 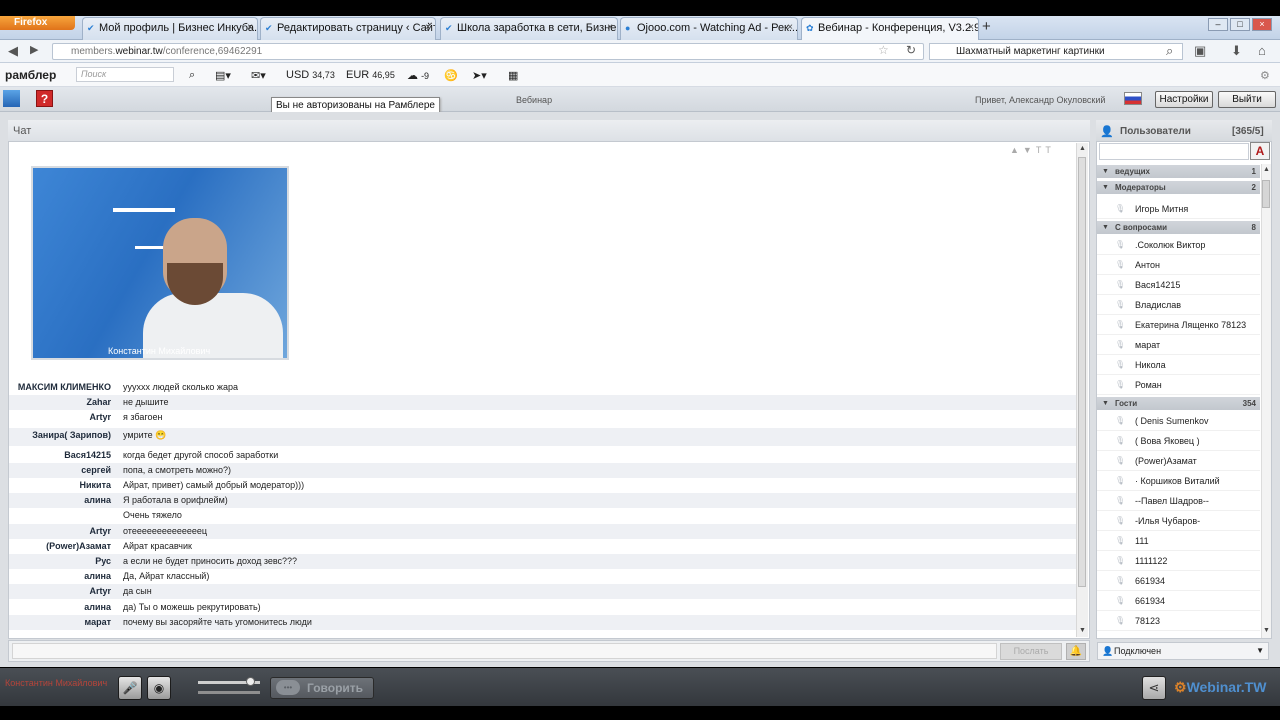 I want to click on user-list-item: 🎙 111, so click(x=1178, y=541).